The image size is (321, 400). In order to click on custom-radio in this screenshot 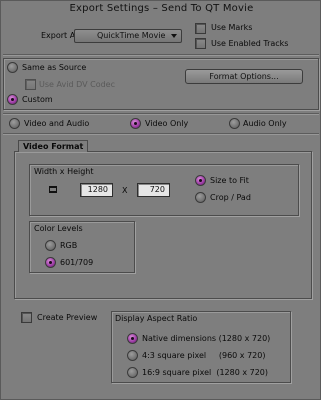, I will do `click(12, 99)`.